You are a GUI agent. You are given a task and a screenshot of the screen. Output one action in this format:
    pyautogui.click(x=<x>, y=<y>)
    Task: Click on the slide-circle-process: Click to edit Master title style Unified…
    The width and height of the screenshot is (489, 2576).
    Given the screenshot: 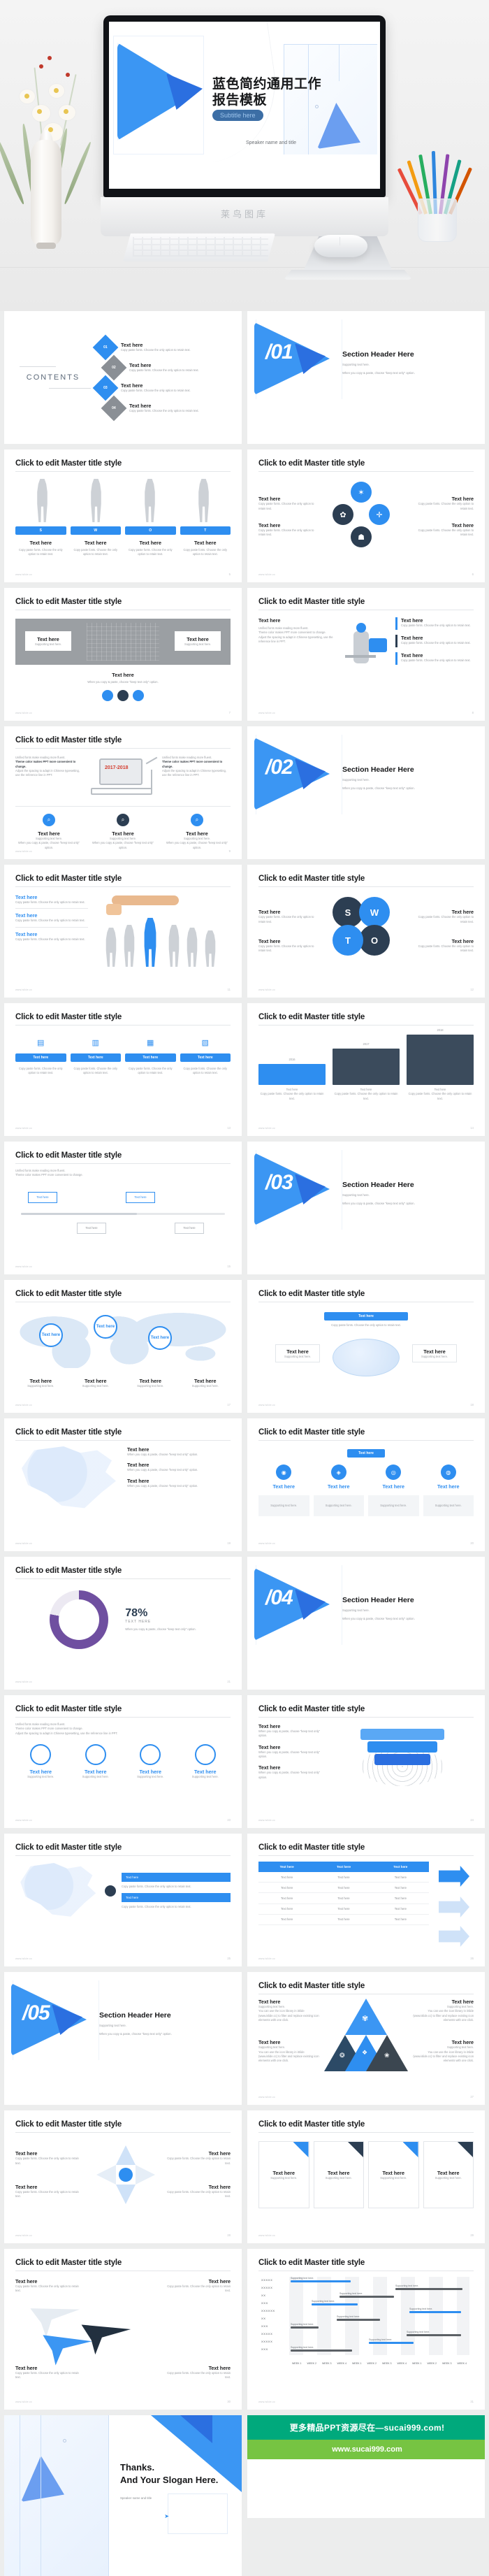 What is the action you would take?
    pyautogui.click(x=123, y=1761)
    